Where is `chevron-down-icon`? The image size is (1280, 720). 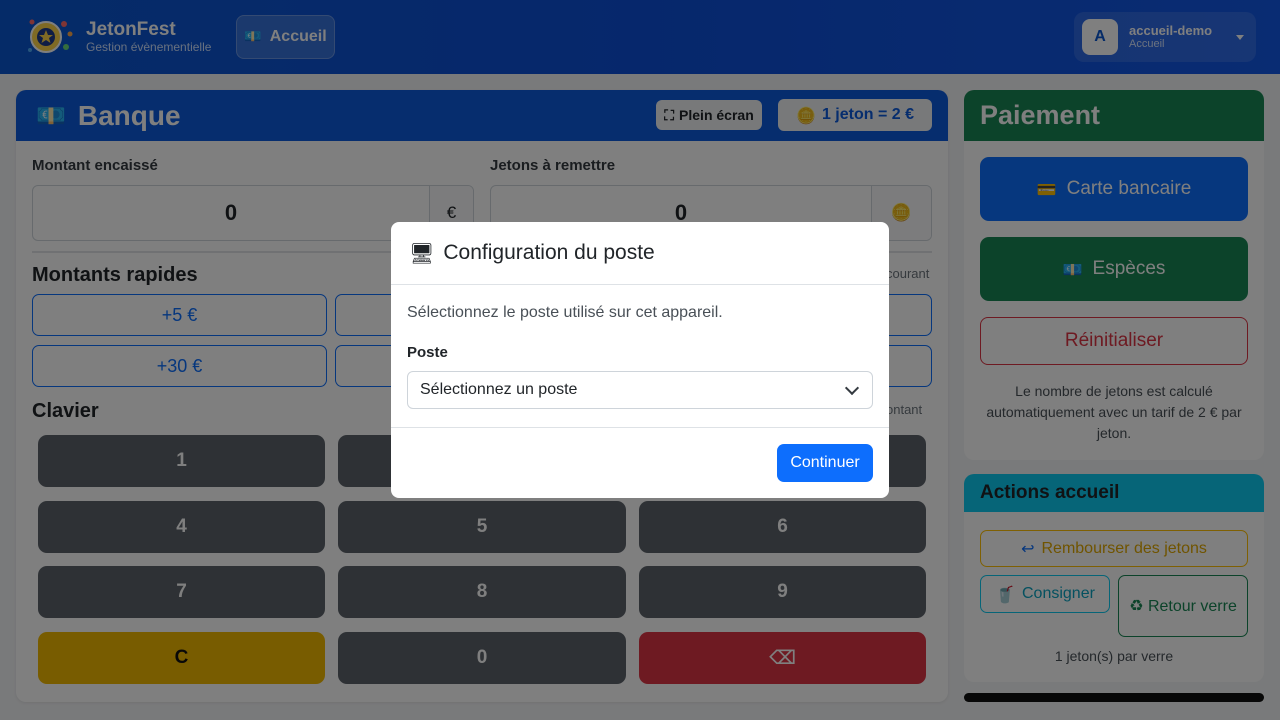
chevron-down-icon is located at coordinates (852, 388).